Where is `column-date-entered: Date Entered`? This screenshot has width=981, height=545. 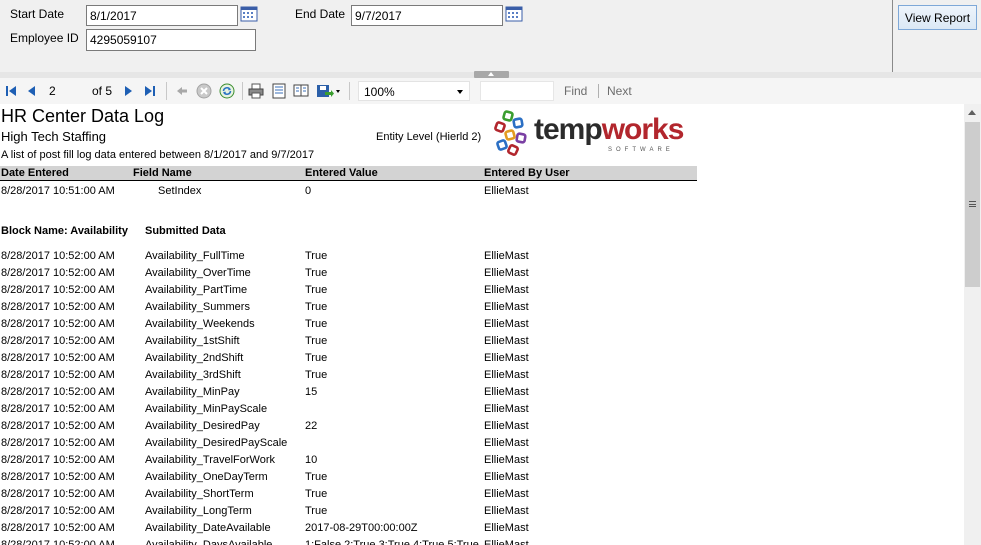
column-date-entered: Date Entered is located at coordinates (35, 173).